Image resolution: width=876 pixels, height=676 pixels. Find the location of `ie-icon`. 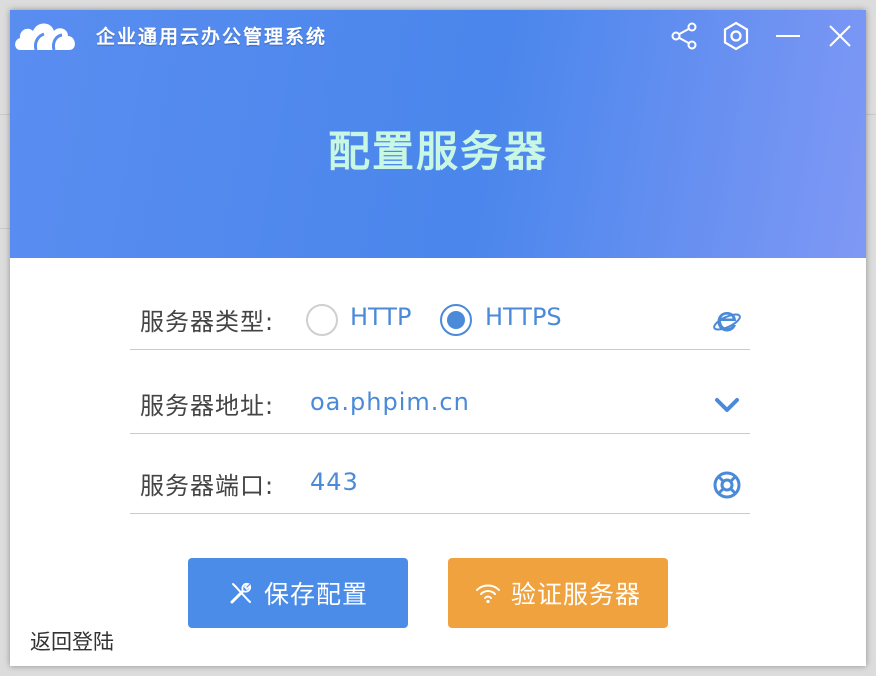

ie-icon is located at coordinates (727, 321).